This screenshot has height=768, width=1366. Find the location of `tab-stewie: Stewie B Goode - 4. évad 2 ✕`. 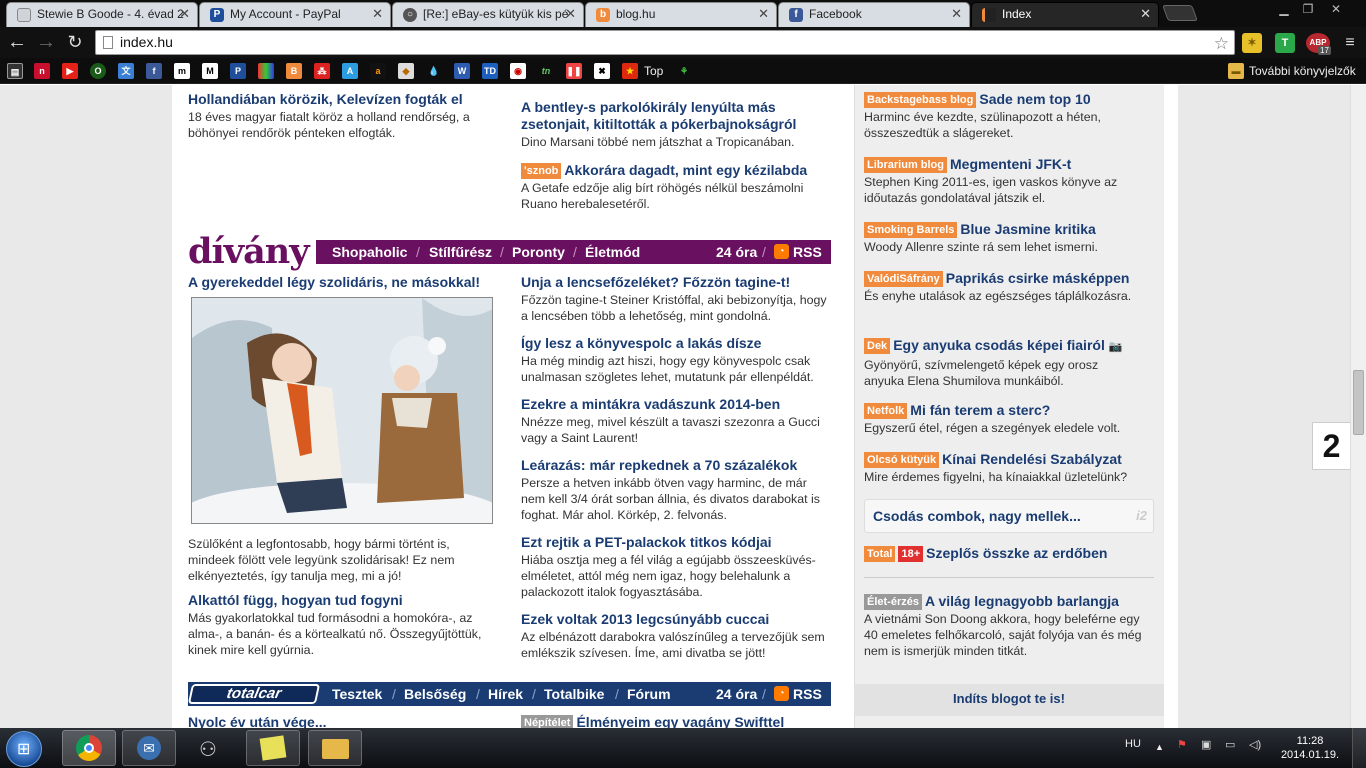

tab-stewie: Stewie B Goode - 4. évad 2 ✕ is located at coordinates (102, 14).